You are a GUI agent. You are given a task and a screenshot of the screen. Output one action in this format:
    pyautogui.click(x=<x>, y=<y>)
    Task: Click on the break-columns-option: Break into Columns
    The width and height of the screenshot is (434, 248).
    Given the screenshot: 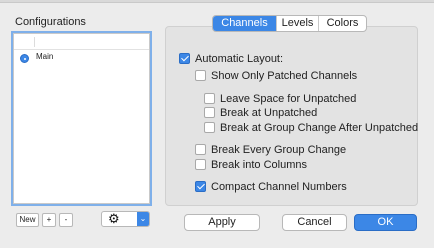 What is the action you would take?
    pyautogui.click(x=251, y=164)
    